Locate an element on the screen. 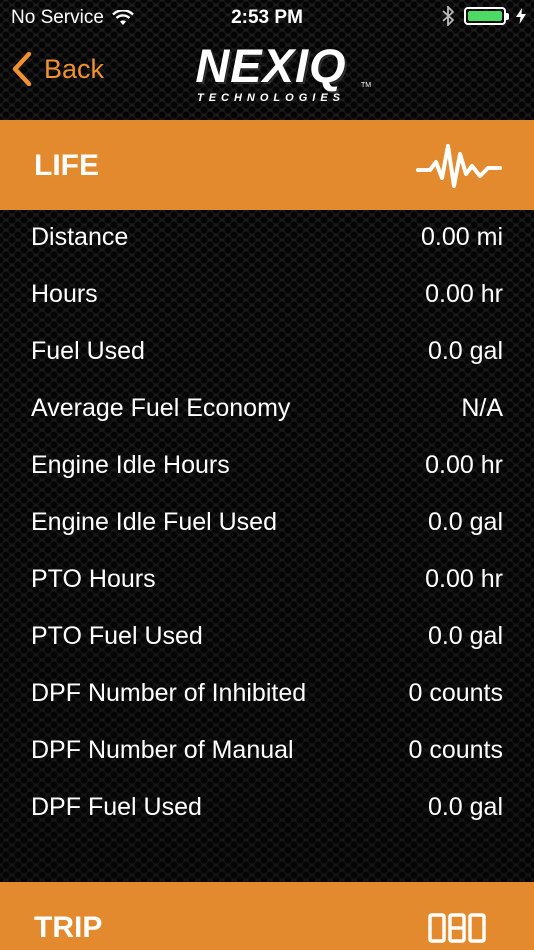  bluetooth-icon is located at coordinates (448, 16).